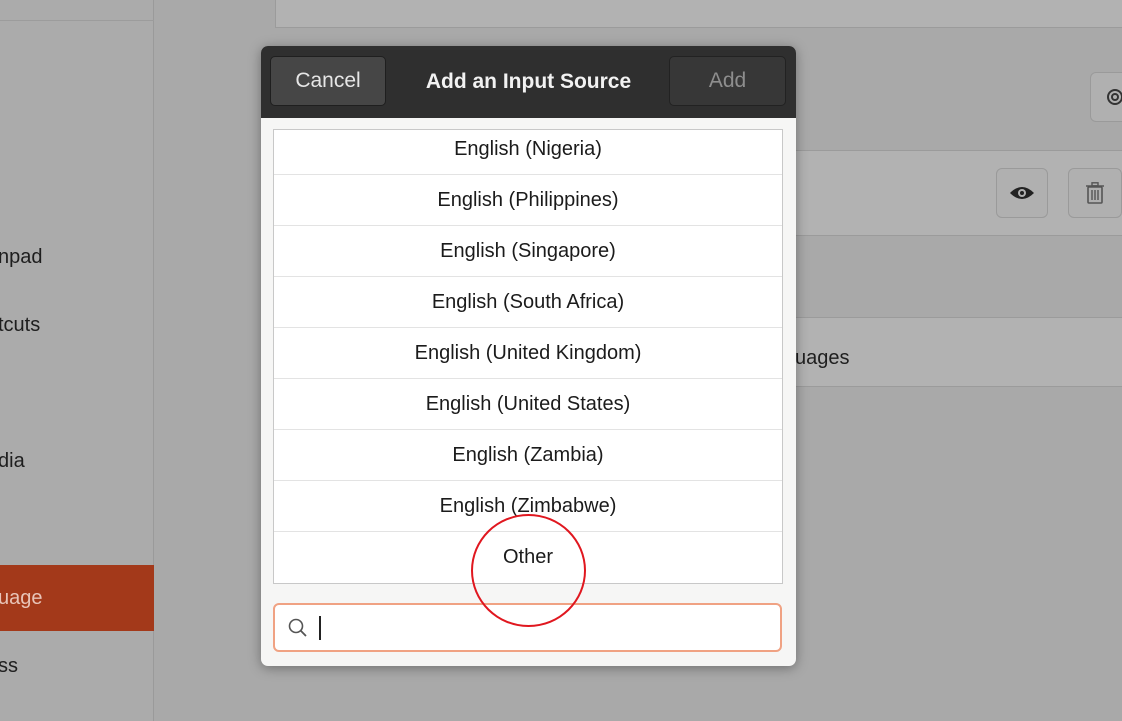 This screenshot has height=721, width=1122. I want to click on sidebar-item-region-language: uage, so click(77, 598).